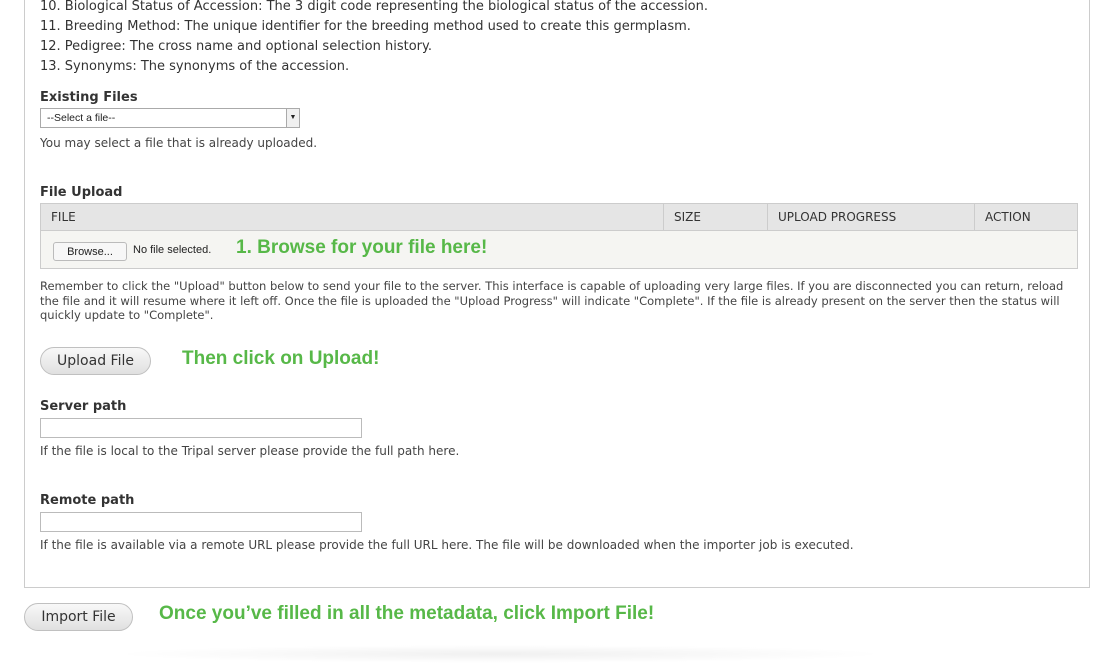 The width and height of the screenshot is (1114, 663). Describe the element at coordinates (559, 217) in the screenshot. I see `table-header: FILE SIZE UPLOAD PROGRESS ACTION` at that location.